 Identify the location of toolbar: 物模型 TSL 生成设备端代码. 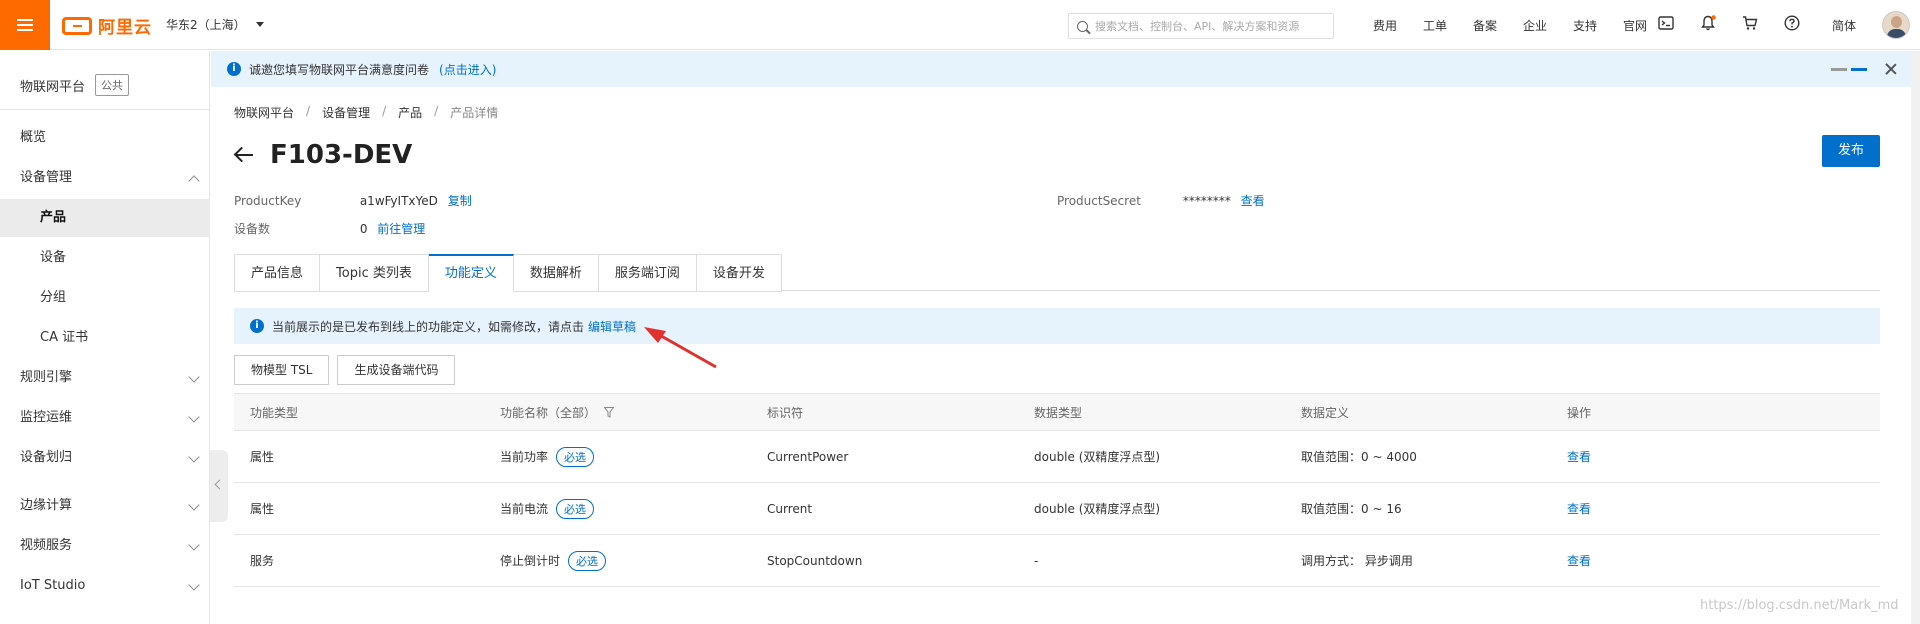
(348, 370).